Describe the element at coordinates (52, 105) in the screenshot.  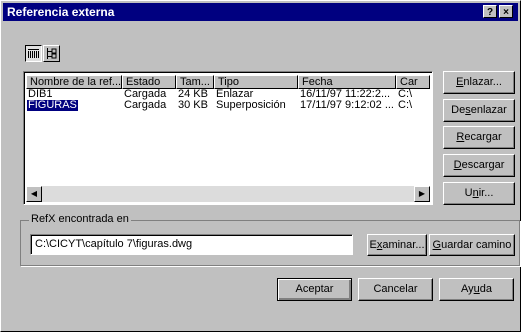
I see `row-name-selected: FIGURAS` at that location.